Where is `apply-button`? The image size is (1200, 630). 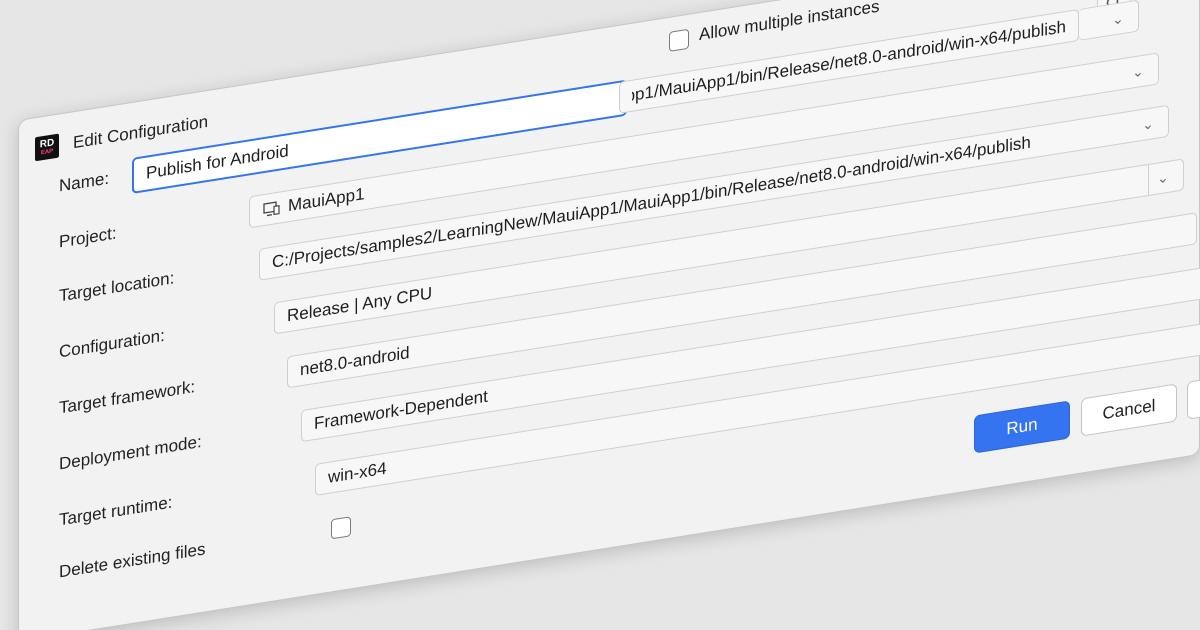
apply-button is located at coordinates (1193, 396).